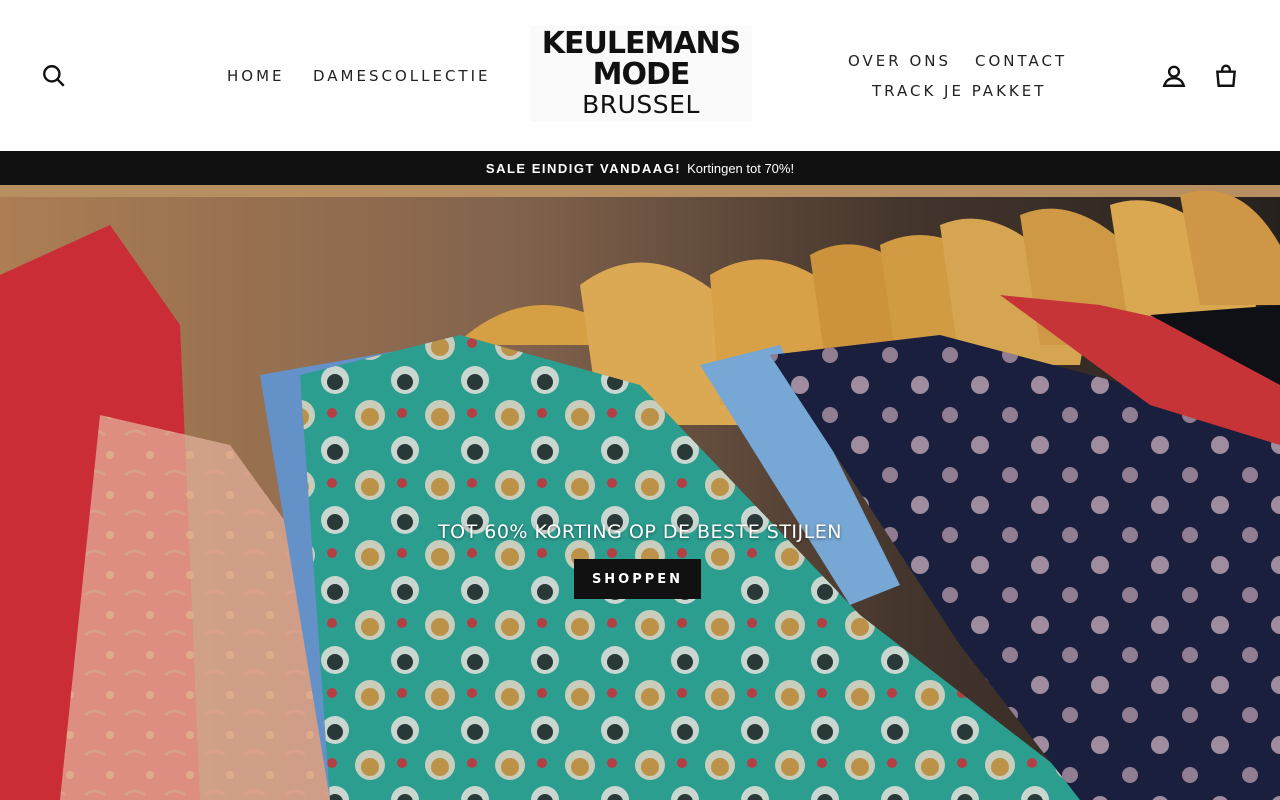  I want to click on logo-line2: MODE, so click(641, 74).